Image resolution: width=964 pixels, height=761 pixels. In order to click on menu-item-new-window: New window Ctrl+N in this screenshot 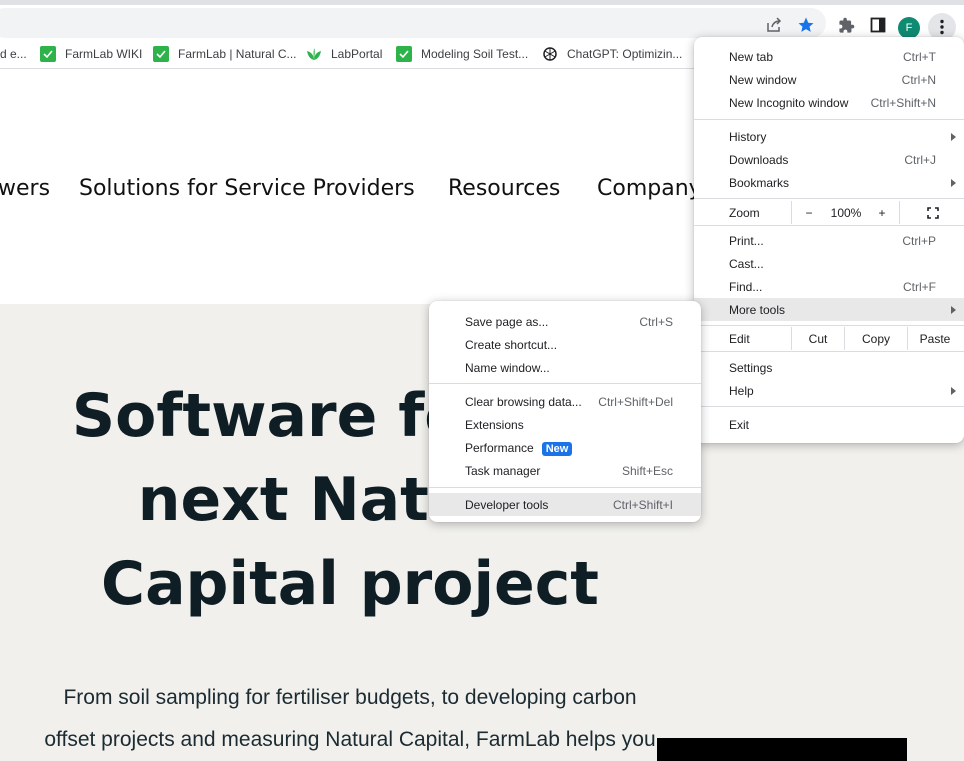, I will do `click(829, 79)`.